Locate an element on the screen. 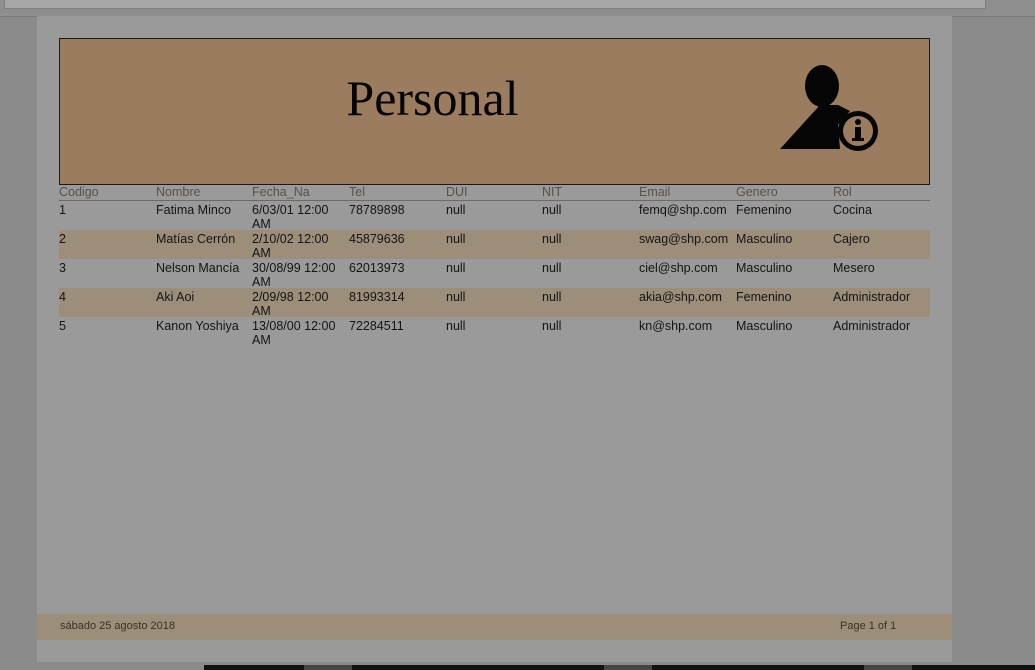  top-toolbar-strip is located at coordinates (517, 8).